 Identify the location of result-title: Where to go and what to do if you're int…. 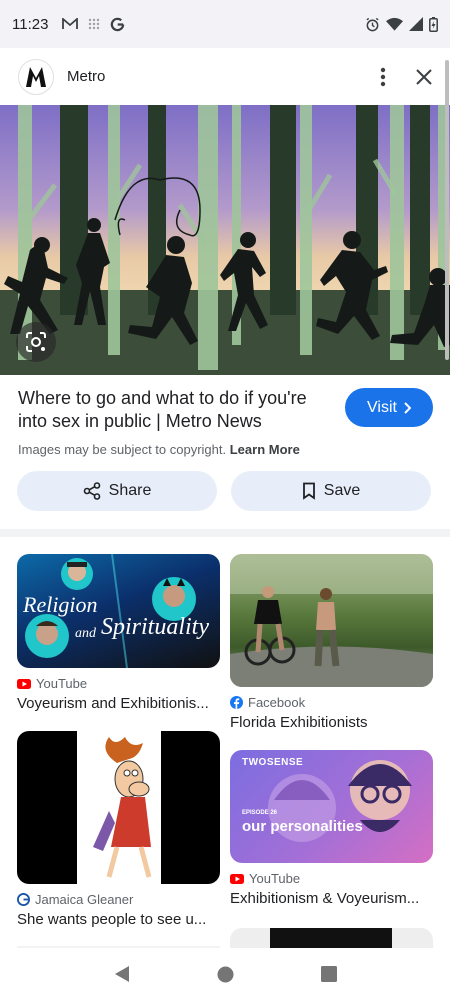
(173, 410).